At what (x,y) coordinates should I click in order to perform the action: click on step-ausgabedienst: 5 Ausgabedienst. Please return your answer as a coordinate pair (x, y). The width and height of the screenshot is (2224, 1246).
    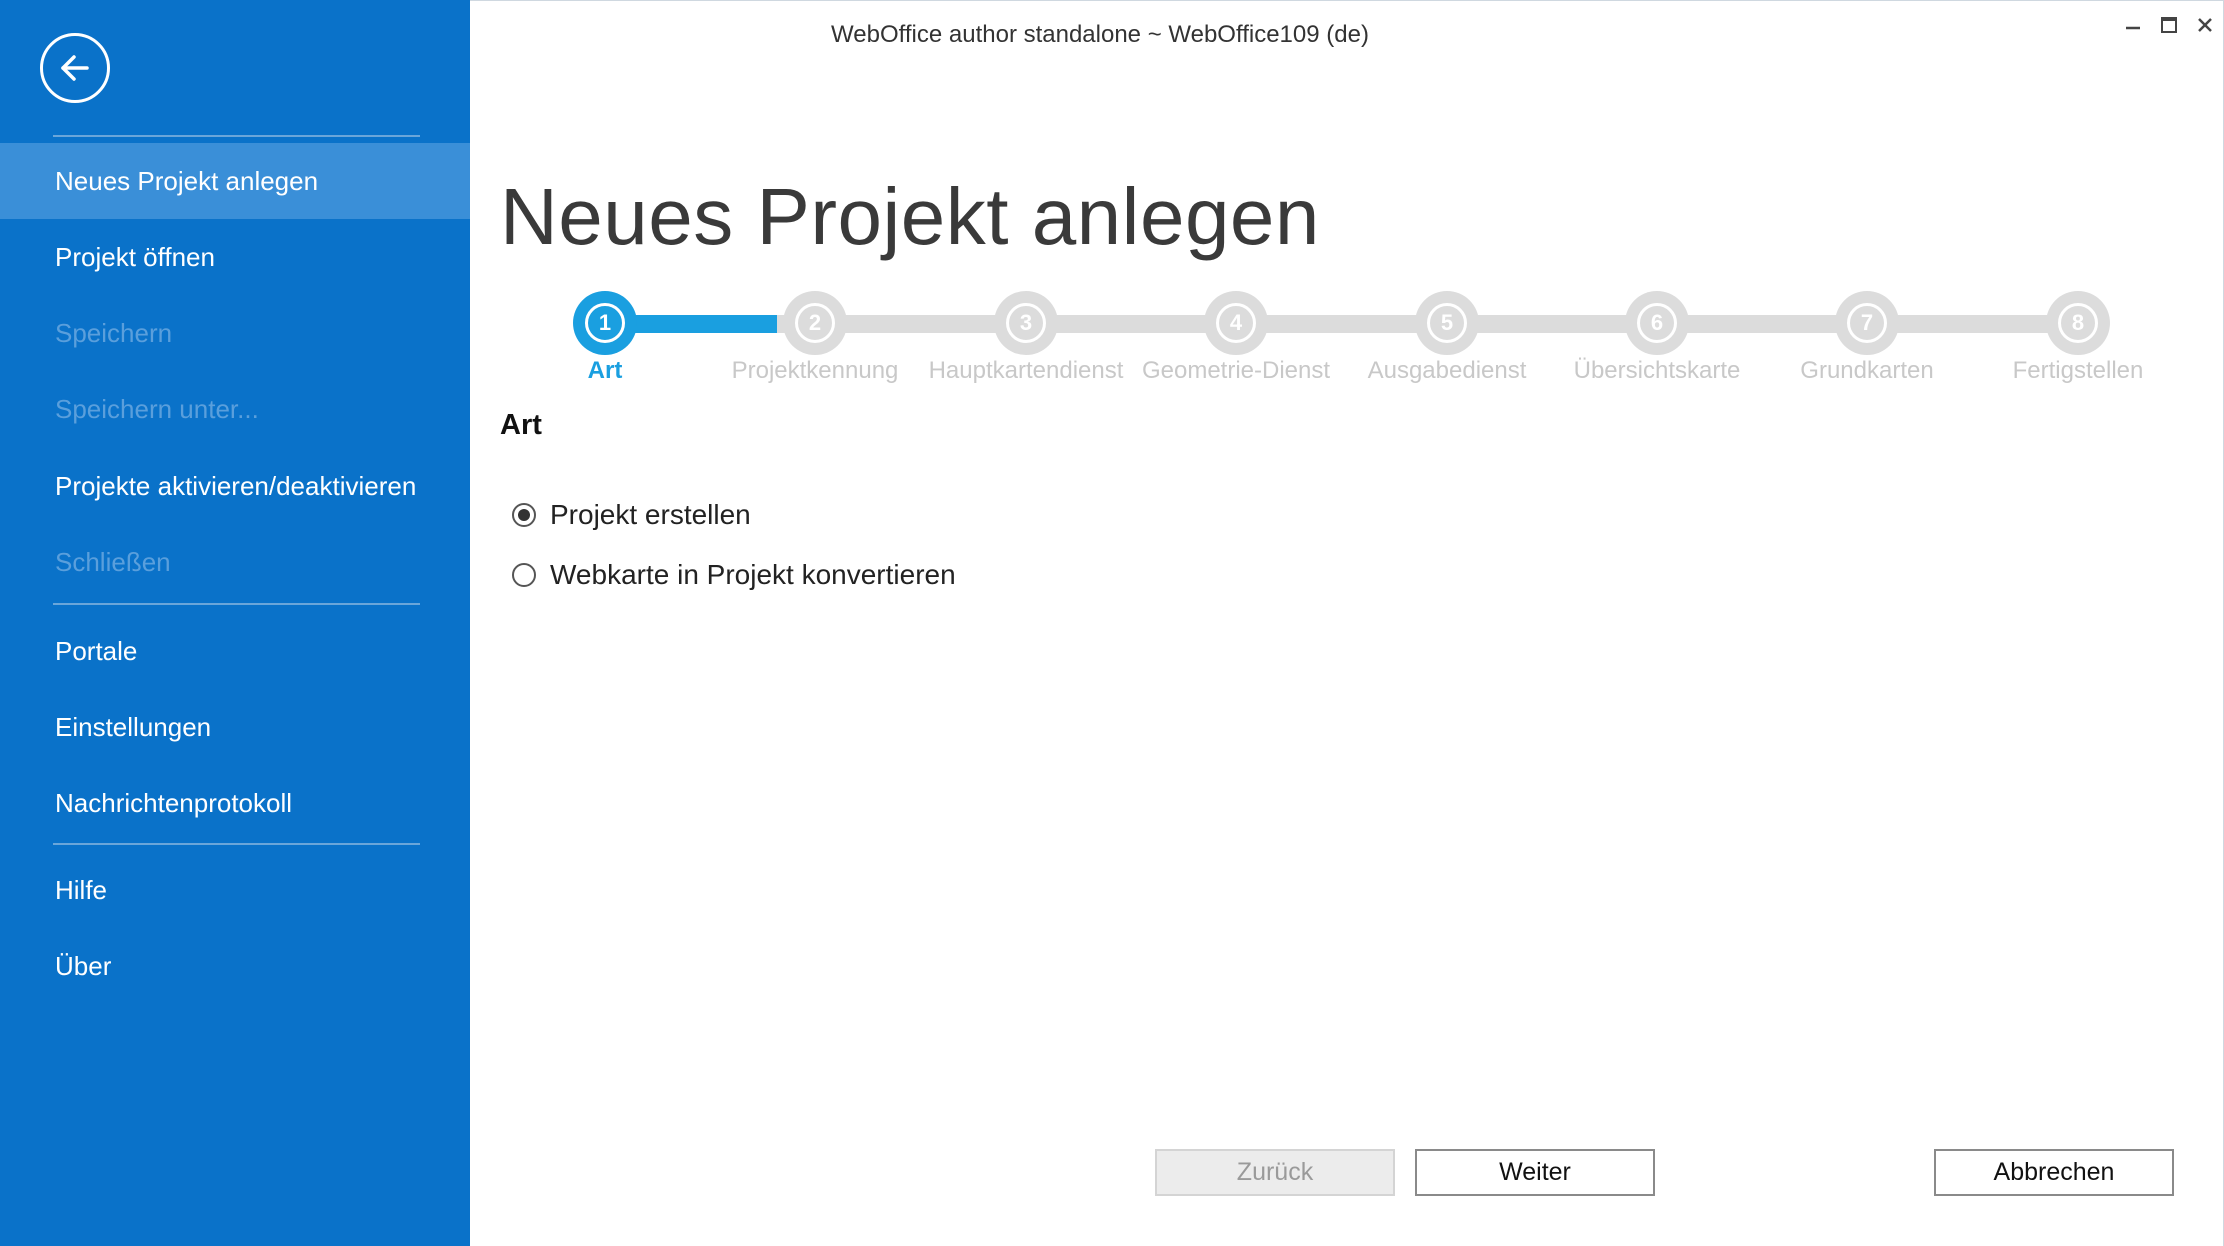
    Looking at the image, I should click on (1447, 333).